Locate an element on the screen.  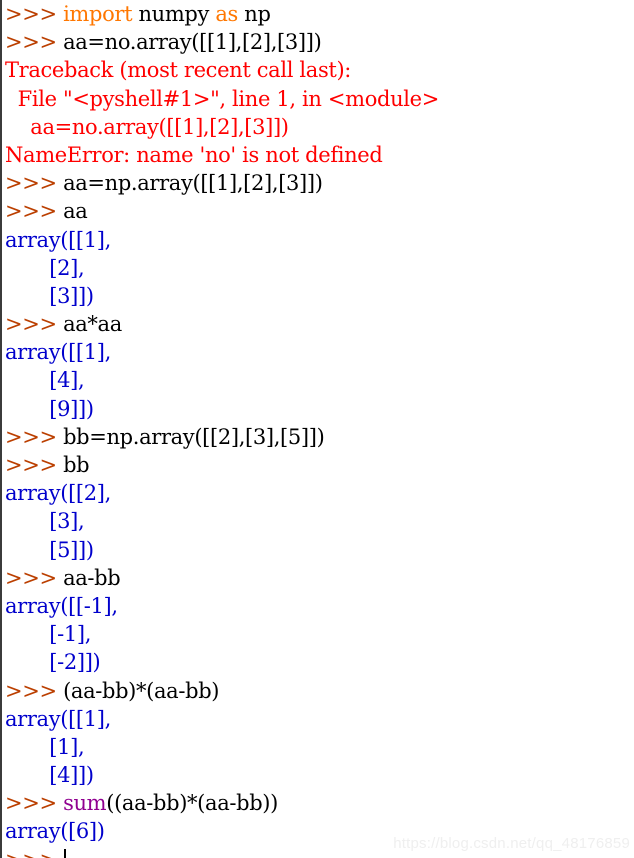
token-err: NameError: name 'no' is not defined is located at coordinates (194, 154).